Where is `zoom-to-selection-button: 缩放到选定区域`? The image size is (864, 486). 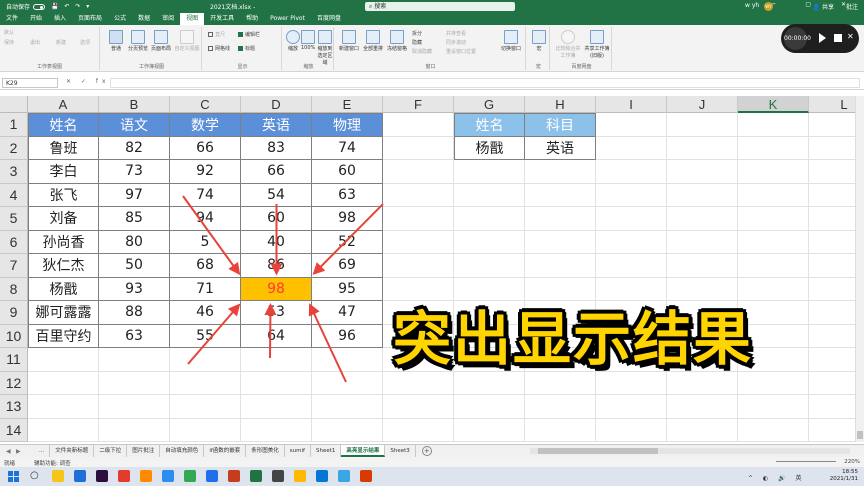 zoom-to-selection-button: 缩放到选定区域 is located at coordinates (325, 48).